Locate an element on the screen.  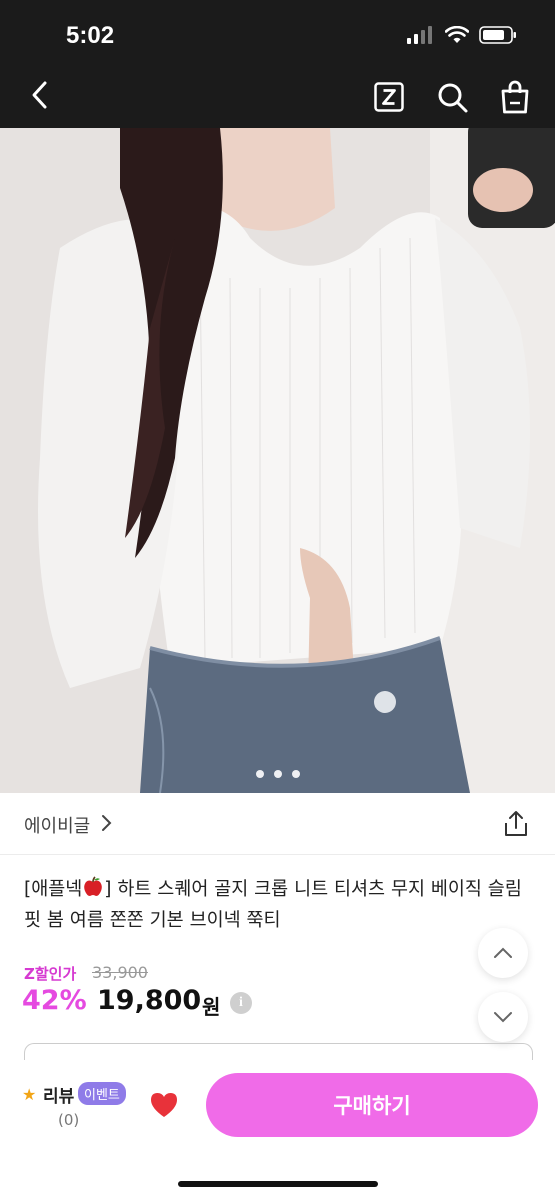
sale-price: 19,800 is located at coordinates (149, 1000).